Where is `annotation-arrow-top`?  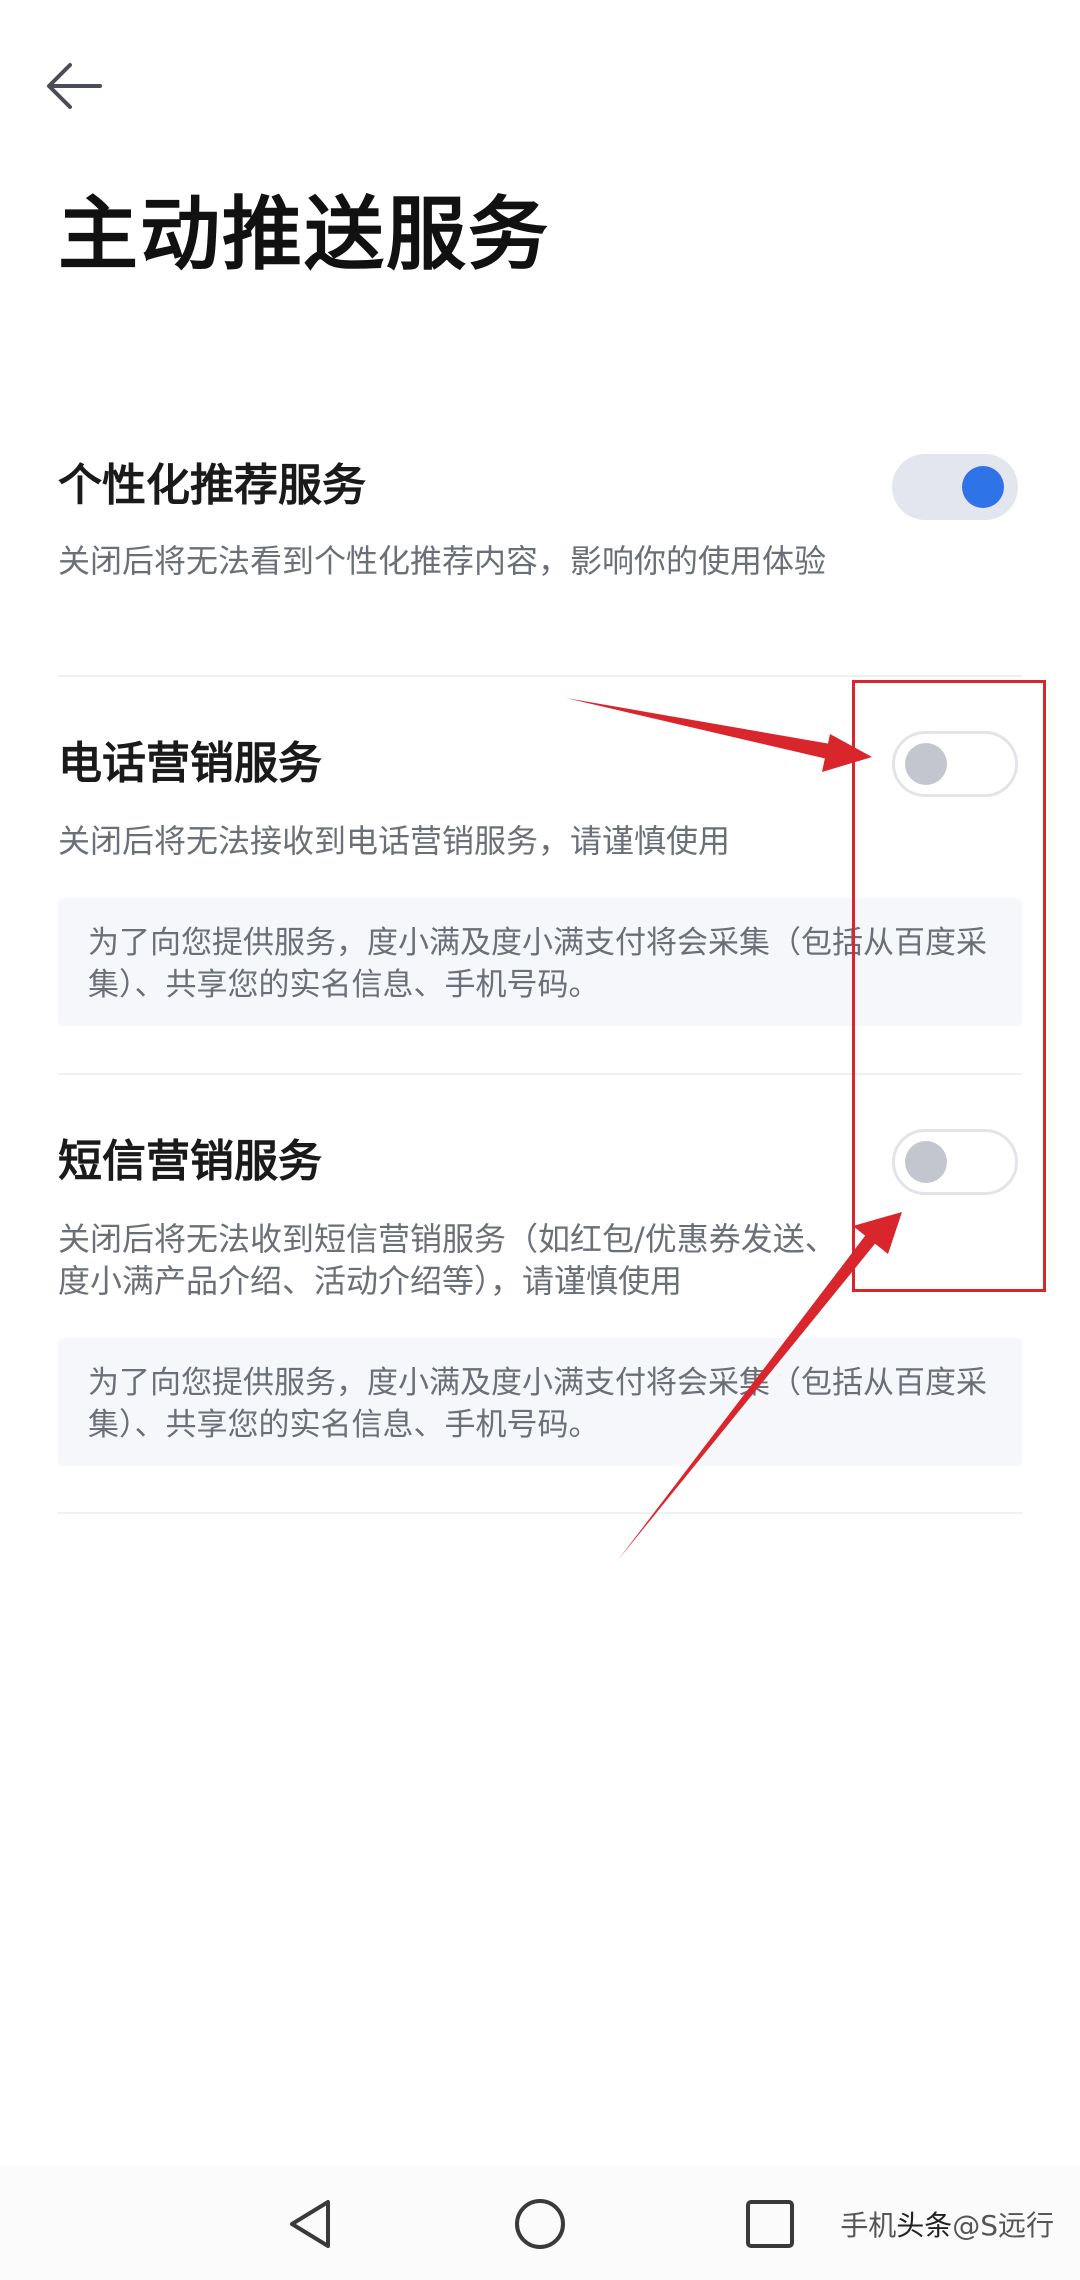 annotation-arrow-top is located at coordinates (719, 735).